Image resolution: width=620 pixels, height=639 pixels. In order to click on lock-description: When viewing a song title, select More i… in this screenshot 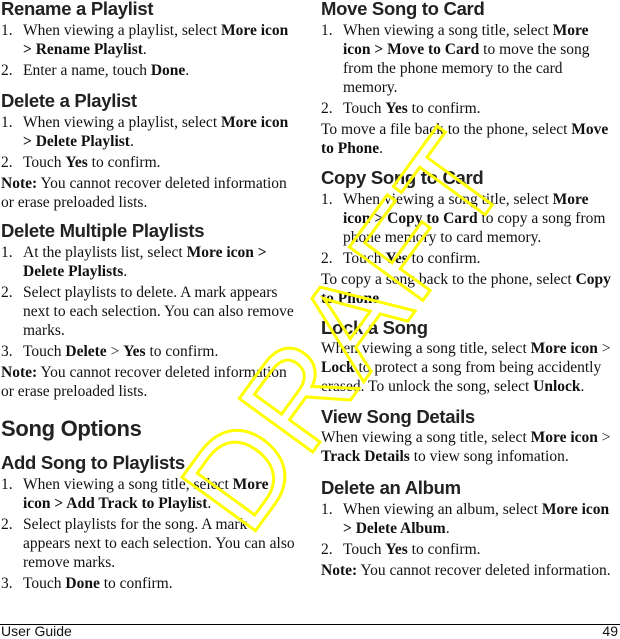, I will do `click(466, 367)`.